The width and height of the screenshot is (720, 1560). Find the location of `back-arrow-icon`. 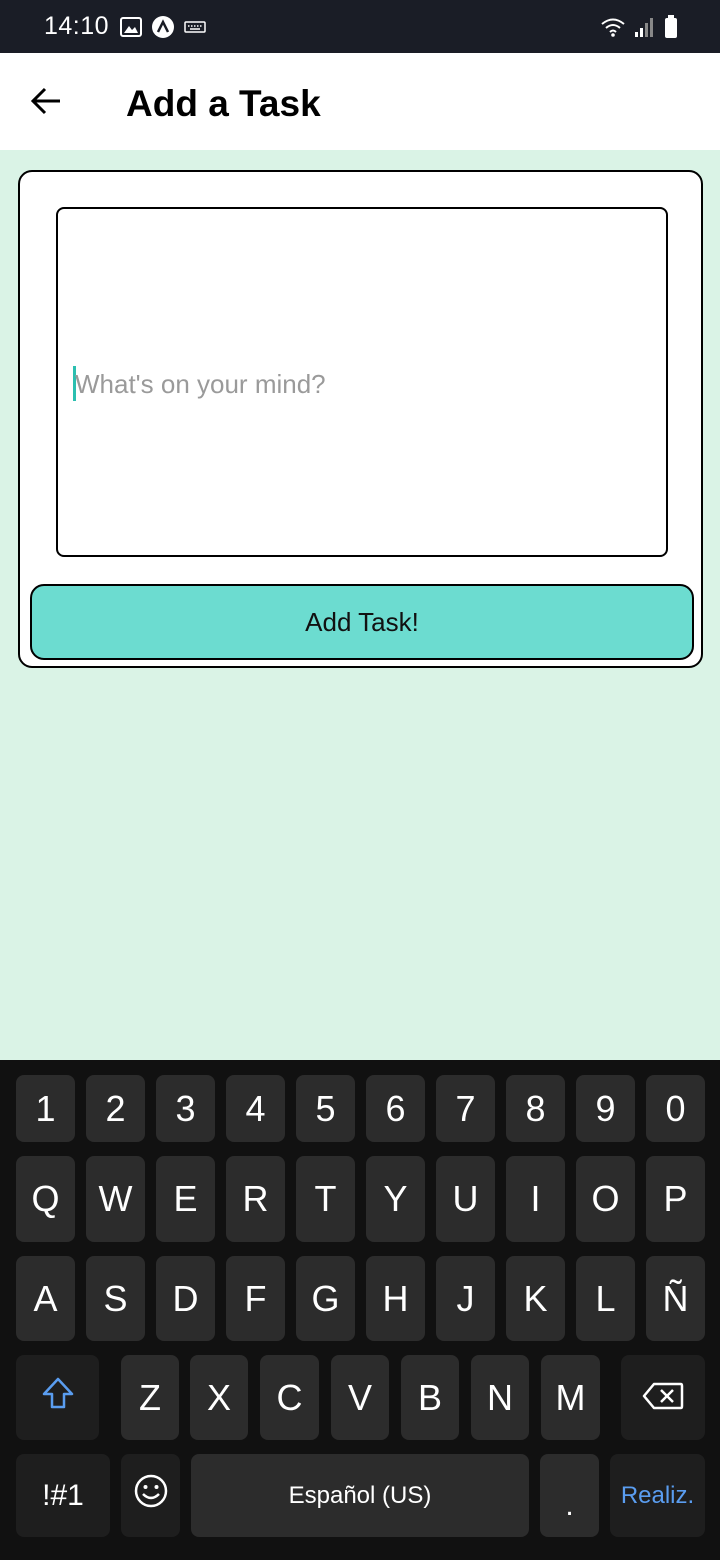

back-arrow-icon is located at coordinates (46, 103).